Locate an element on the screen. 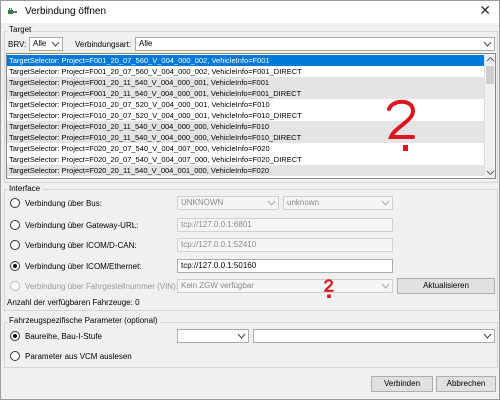  vin-select: Kein ZGW verfügbar is located at coordinates (285, 286).